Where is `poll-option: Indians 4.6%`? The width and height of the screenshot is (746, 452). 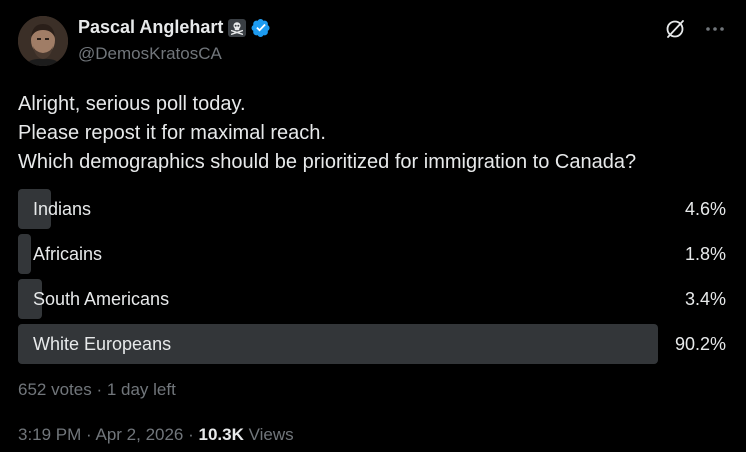 poll-option: Indians 4.6% is located at coordinates (373, 209).